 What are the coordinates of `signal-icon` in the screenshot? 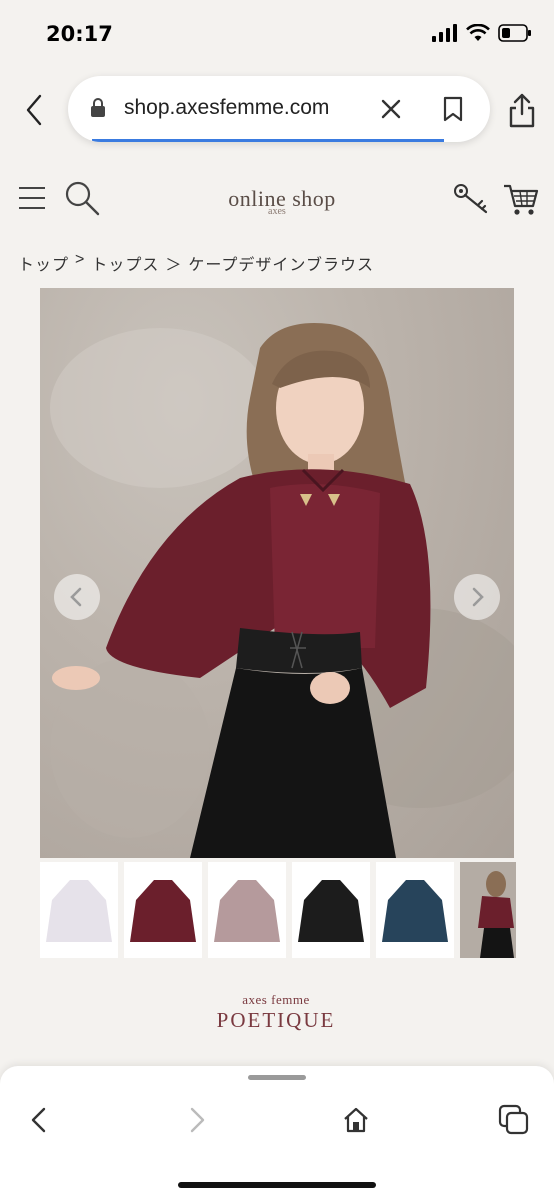 It's located at (444, 33).